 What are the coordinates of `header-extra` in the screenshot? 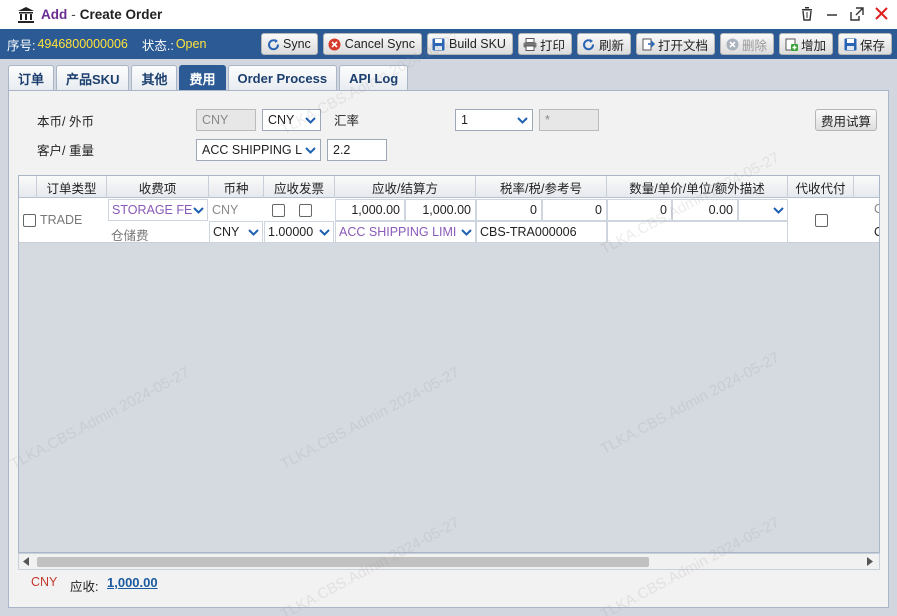 It's located at (866, 187).